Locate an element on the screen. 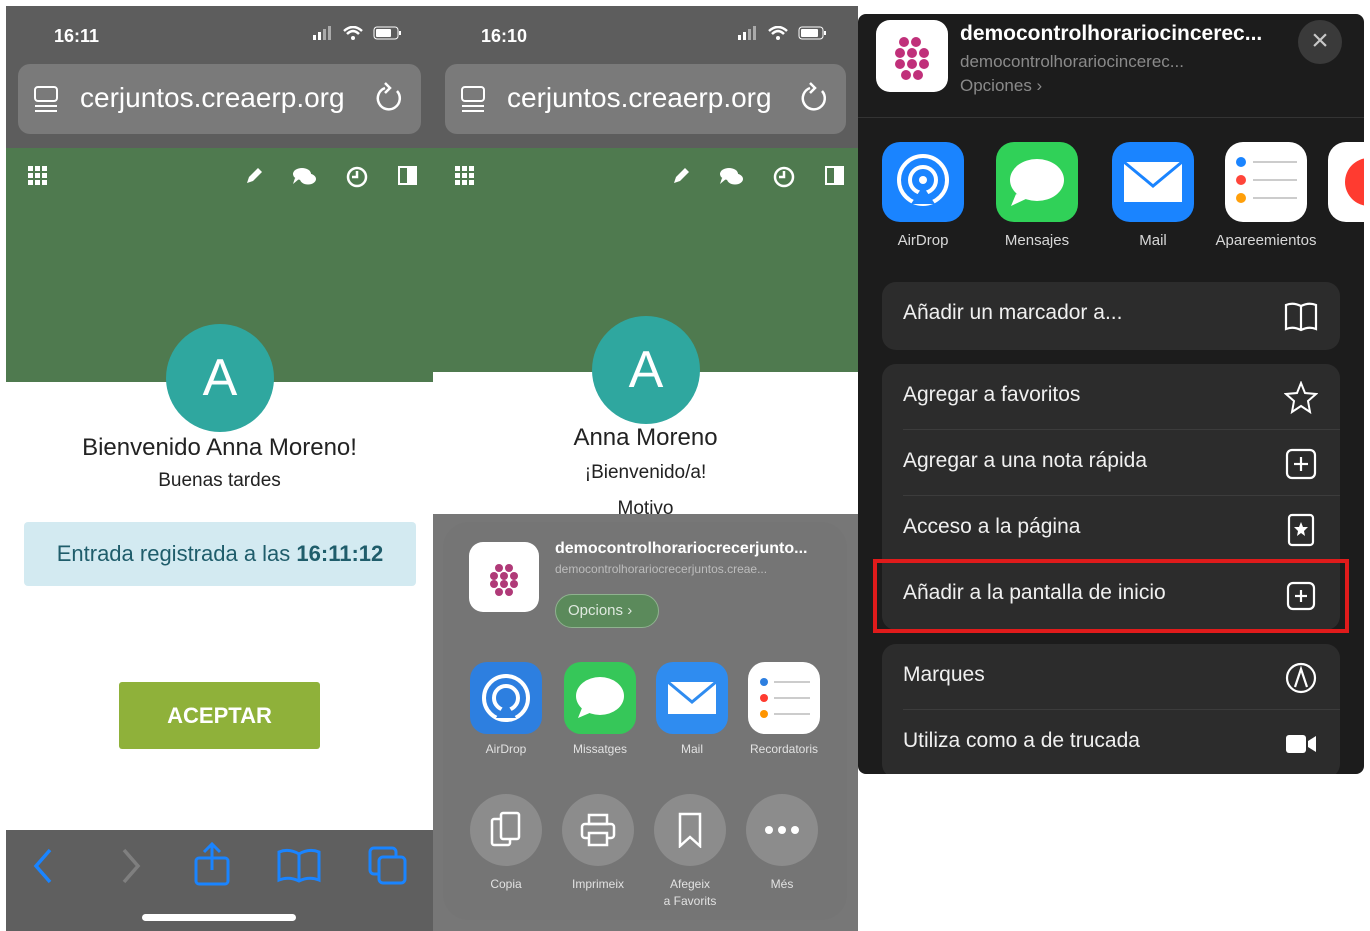  browser-bottom-bar is located at coordinates (219, 880).